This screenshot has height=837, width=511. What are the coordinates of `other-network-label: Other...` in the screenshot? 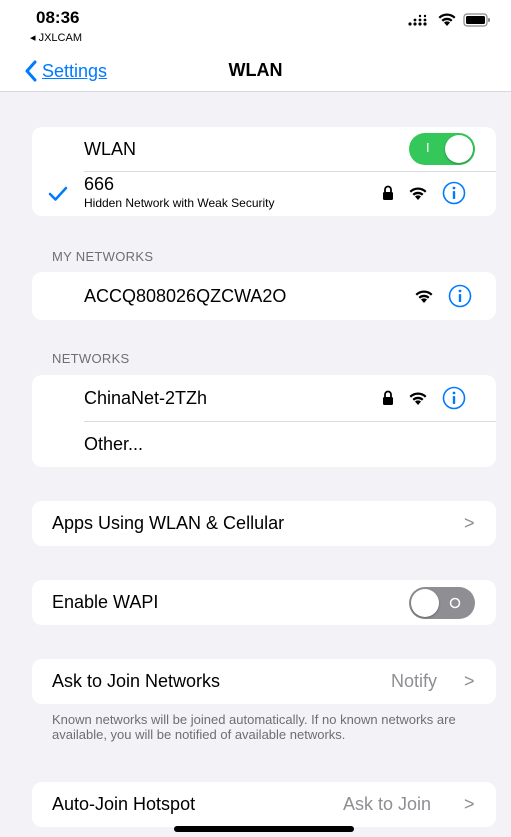 It's located at (114, 444).